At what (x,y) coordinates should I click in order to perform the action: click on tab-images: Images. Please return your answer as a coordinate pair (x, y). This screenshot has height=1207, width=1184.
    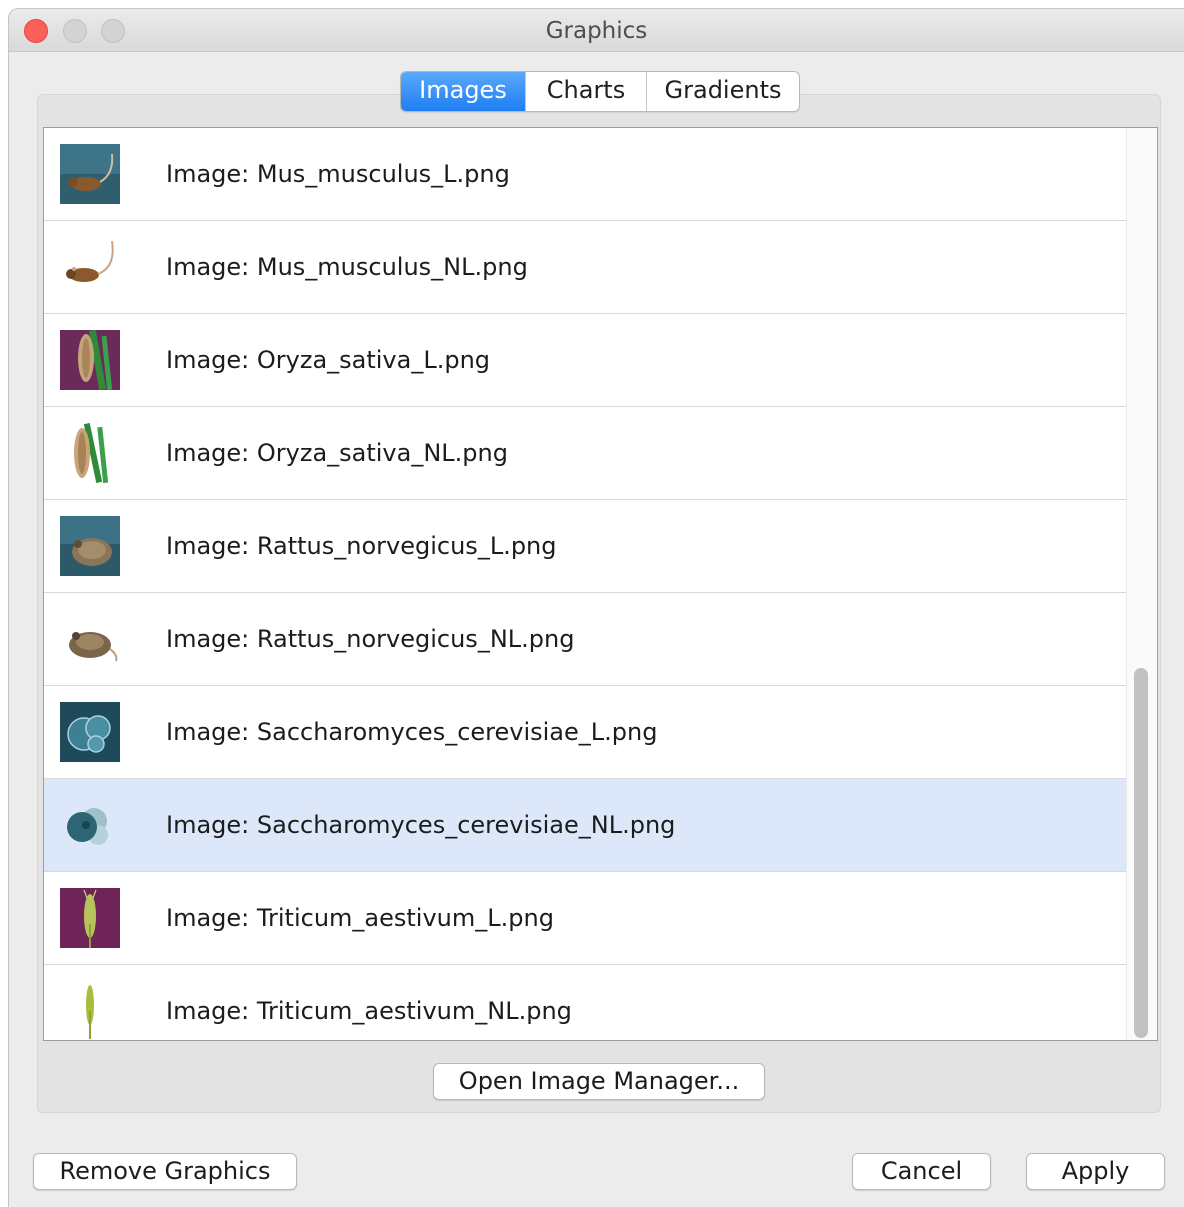
    Looking at the image, I should click on (463, 91).